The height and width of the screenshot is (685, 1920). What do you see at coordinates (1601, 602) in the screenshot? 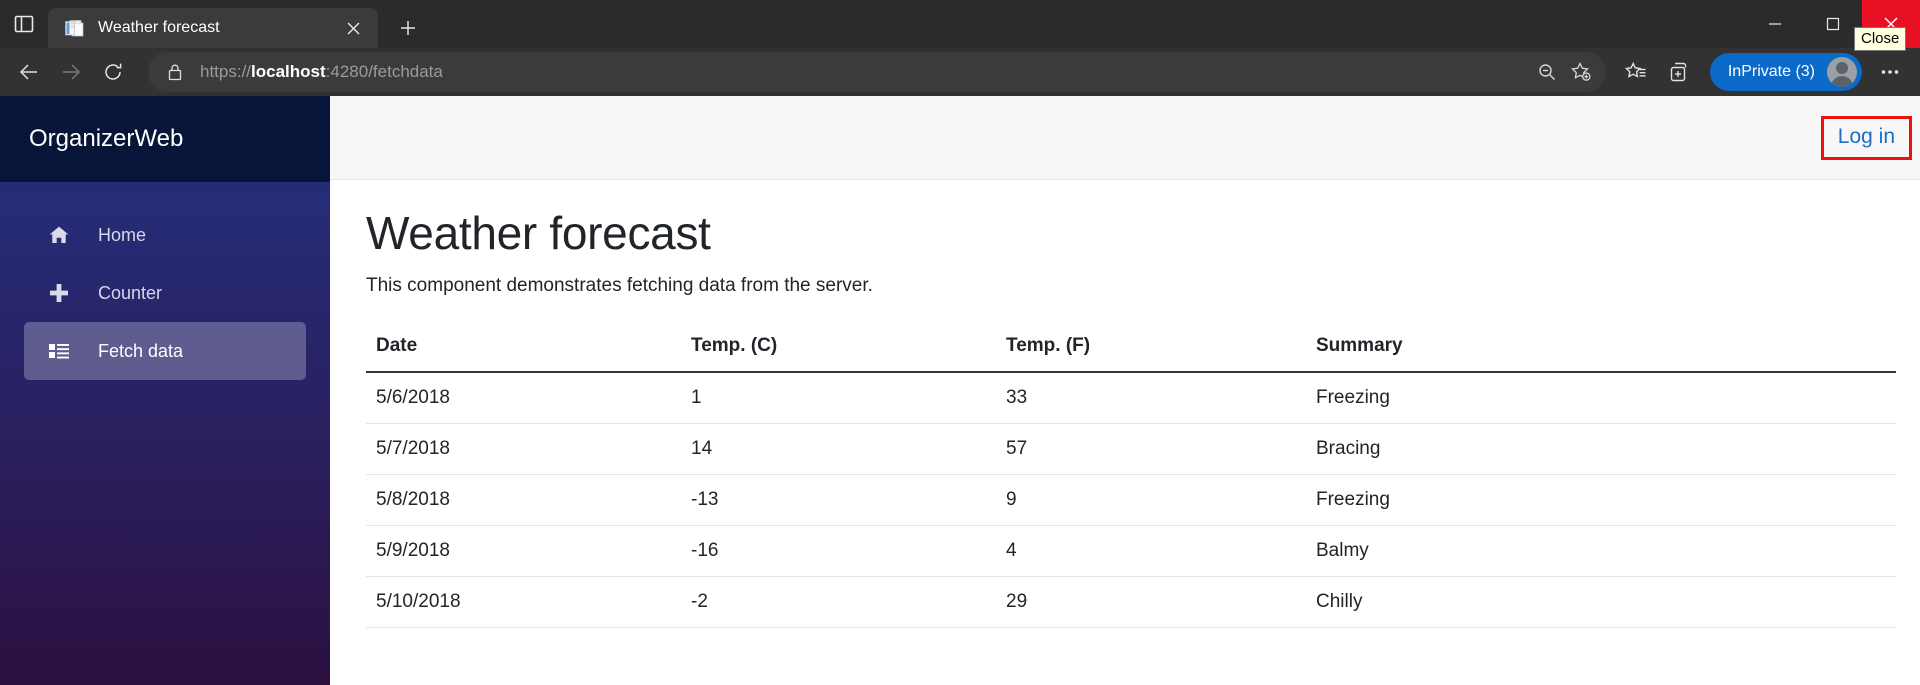
I see `table-cell: Chilly` at bounding box center [1601, 602].